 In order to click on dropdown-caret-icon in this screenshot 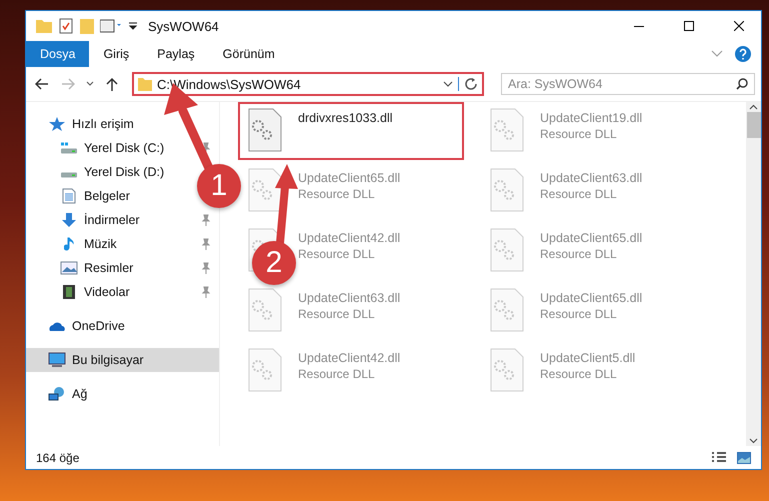, I will do `click(448, 84)`.